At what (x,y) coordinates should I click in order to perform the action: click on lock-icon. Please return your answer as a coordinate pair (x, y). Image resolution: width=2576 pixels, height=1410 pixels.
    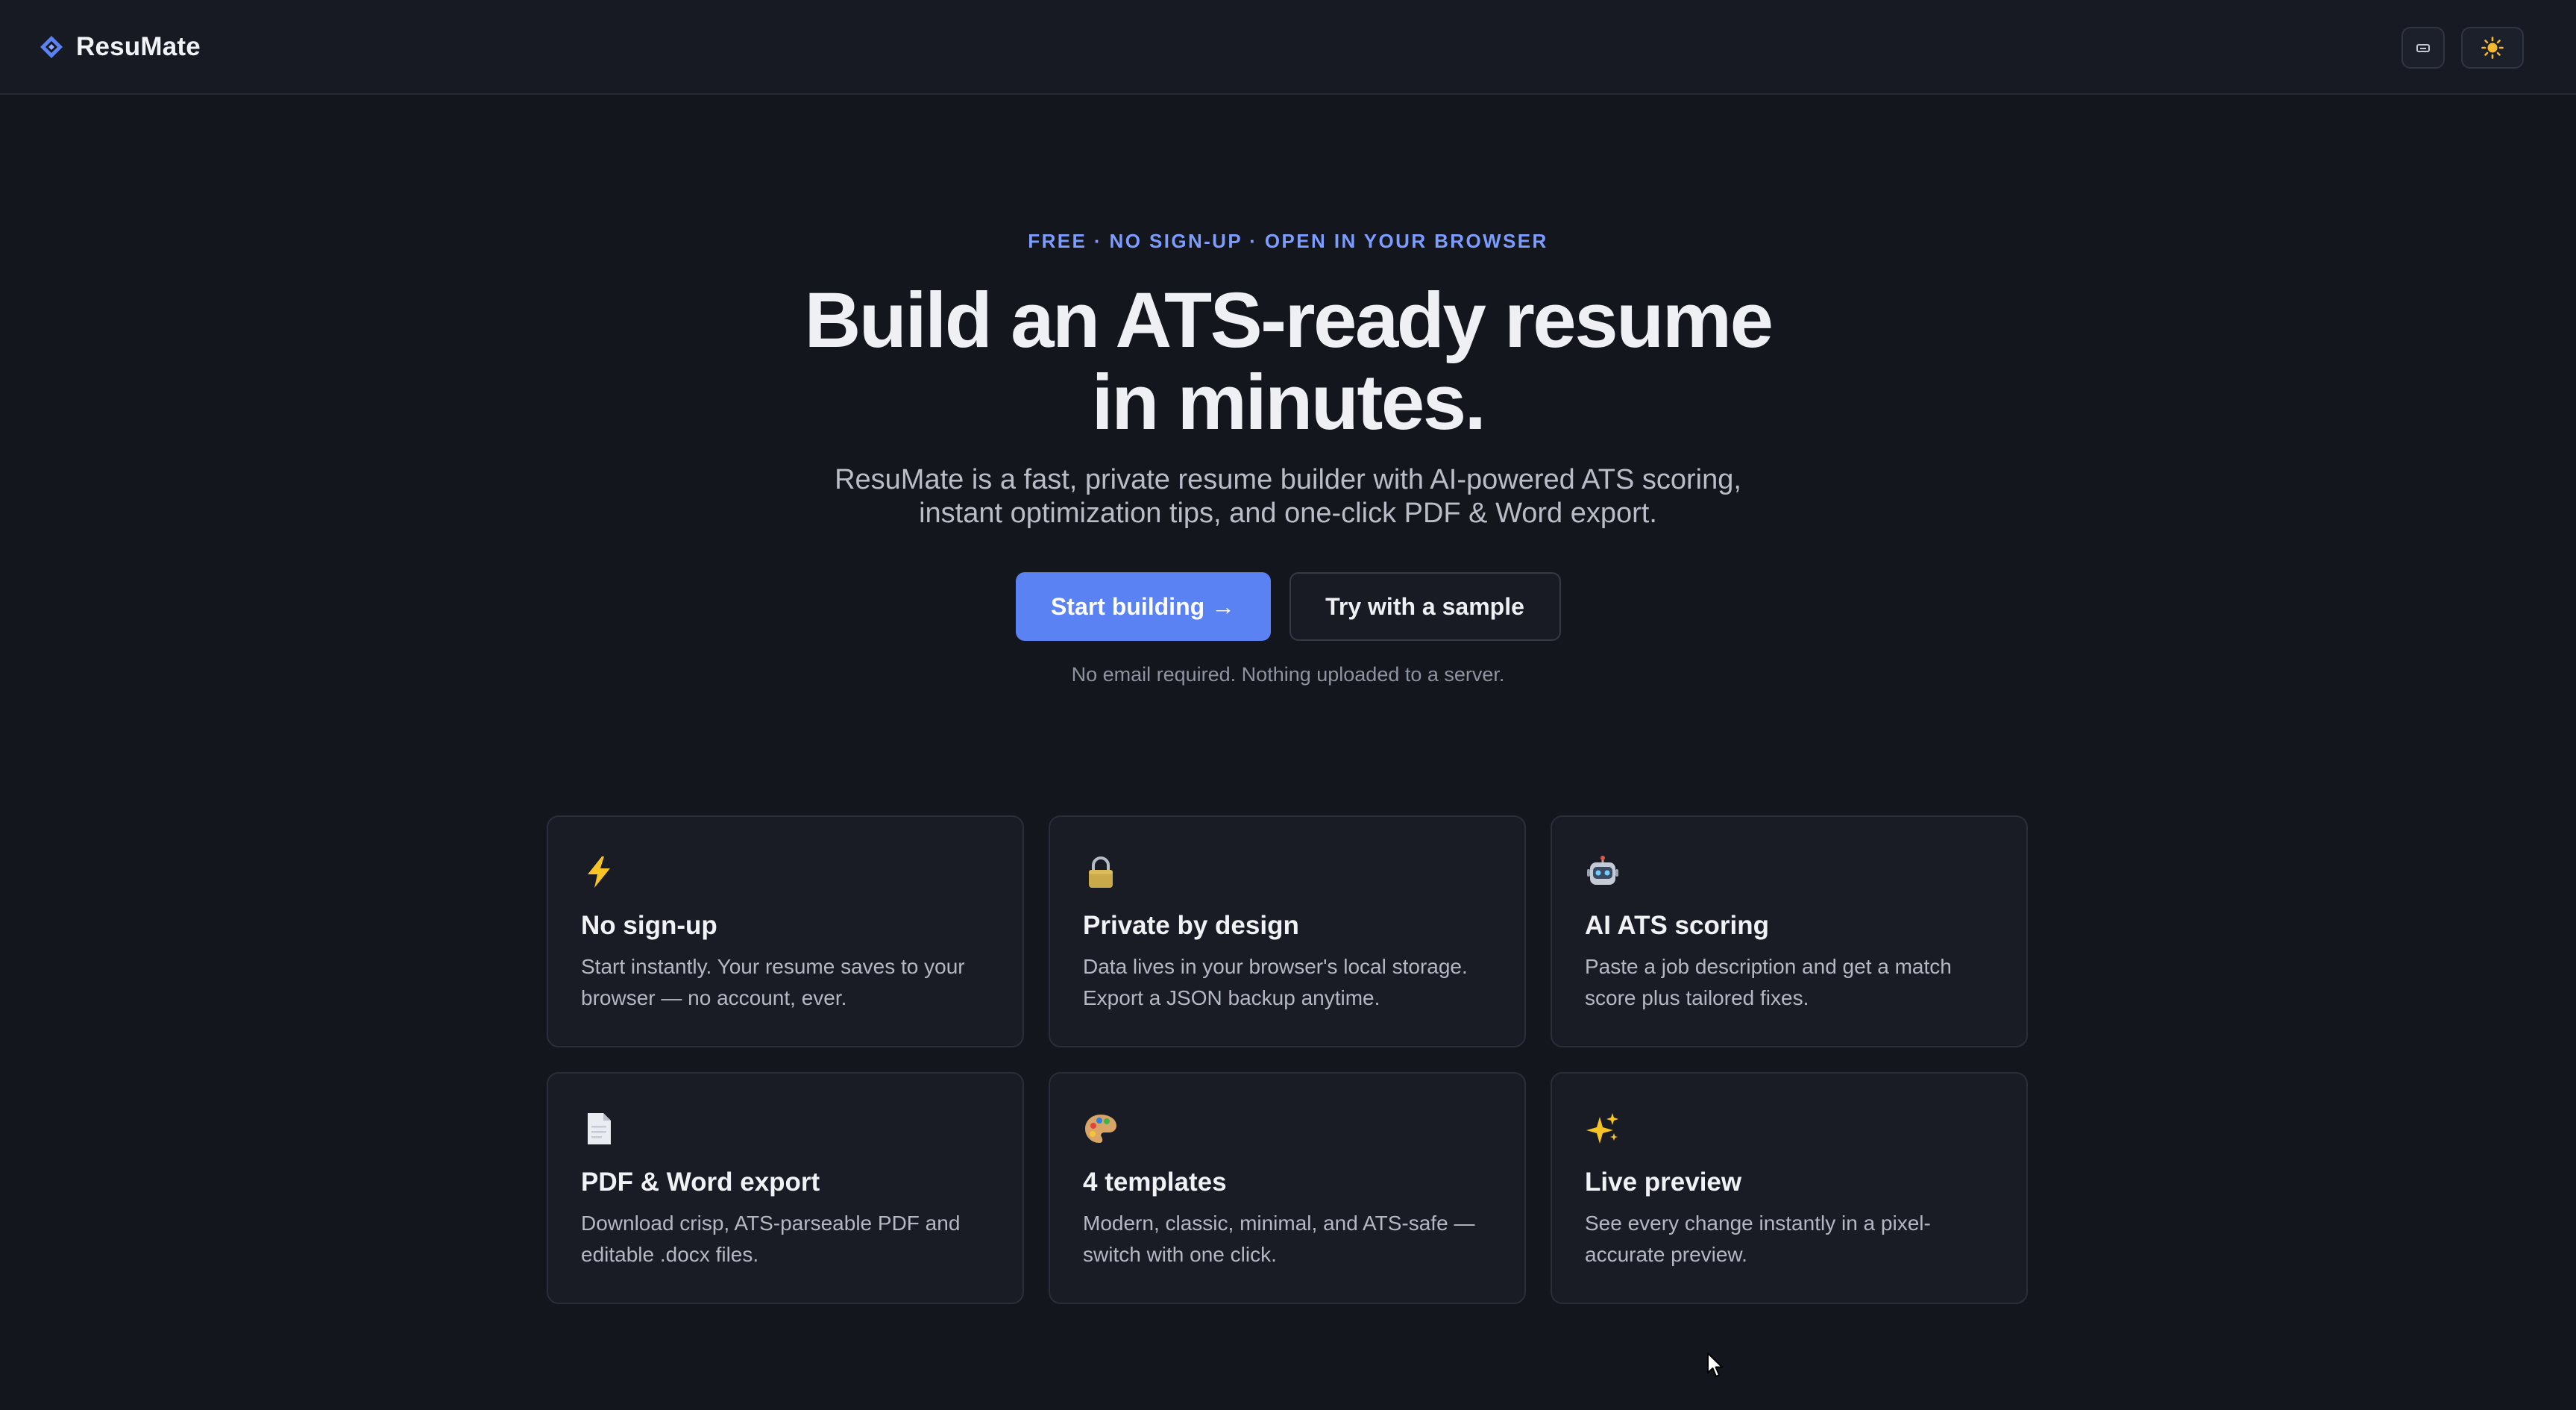
    Looking at the image, I should click on (1101, 872).